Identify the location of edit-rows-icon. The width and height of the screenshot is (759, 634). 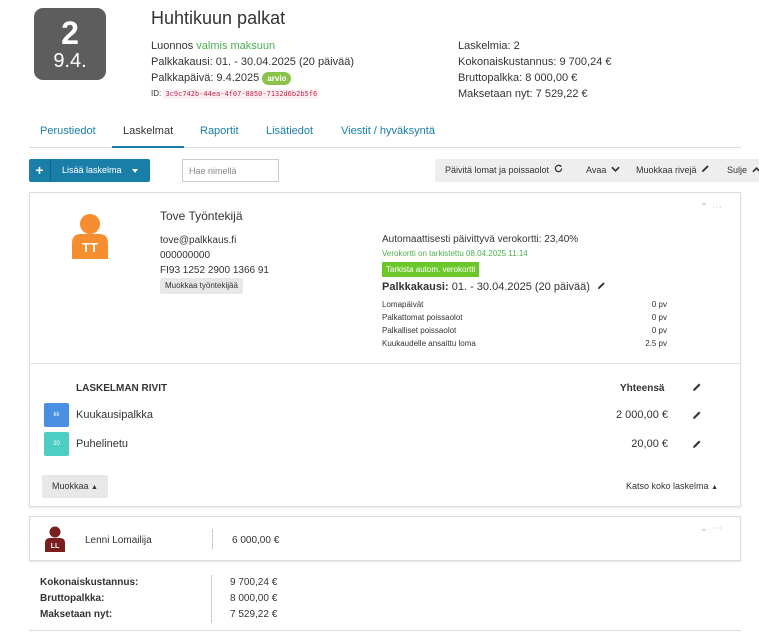
(697, 388).